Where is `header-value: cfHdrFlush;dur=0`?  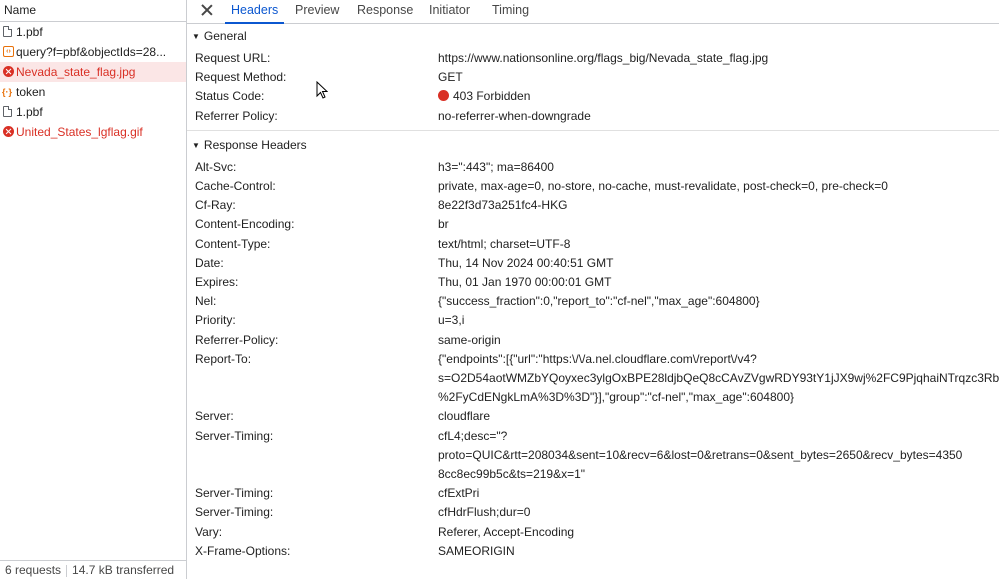 header-value: cfHdrFlush;dur=0 is located at coordinates (718, 512).